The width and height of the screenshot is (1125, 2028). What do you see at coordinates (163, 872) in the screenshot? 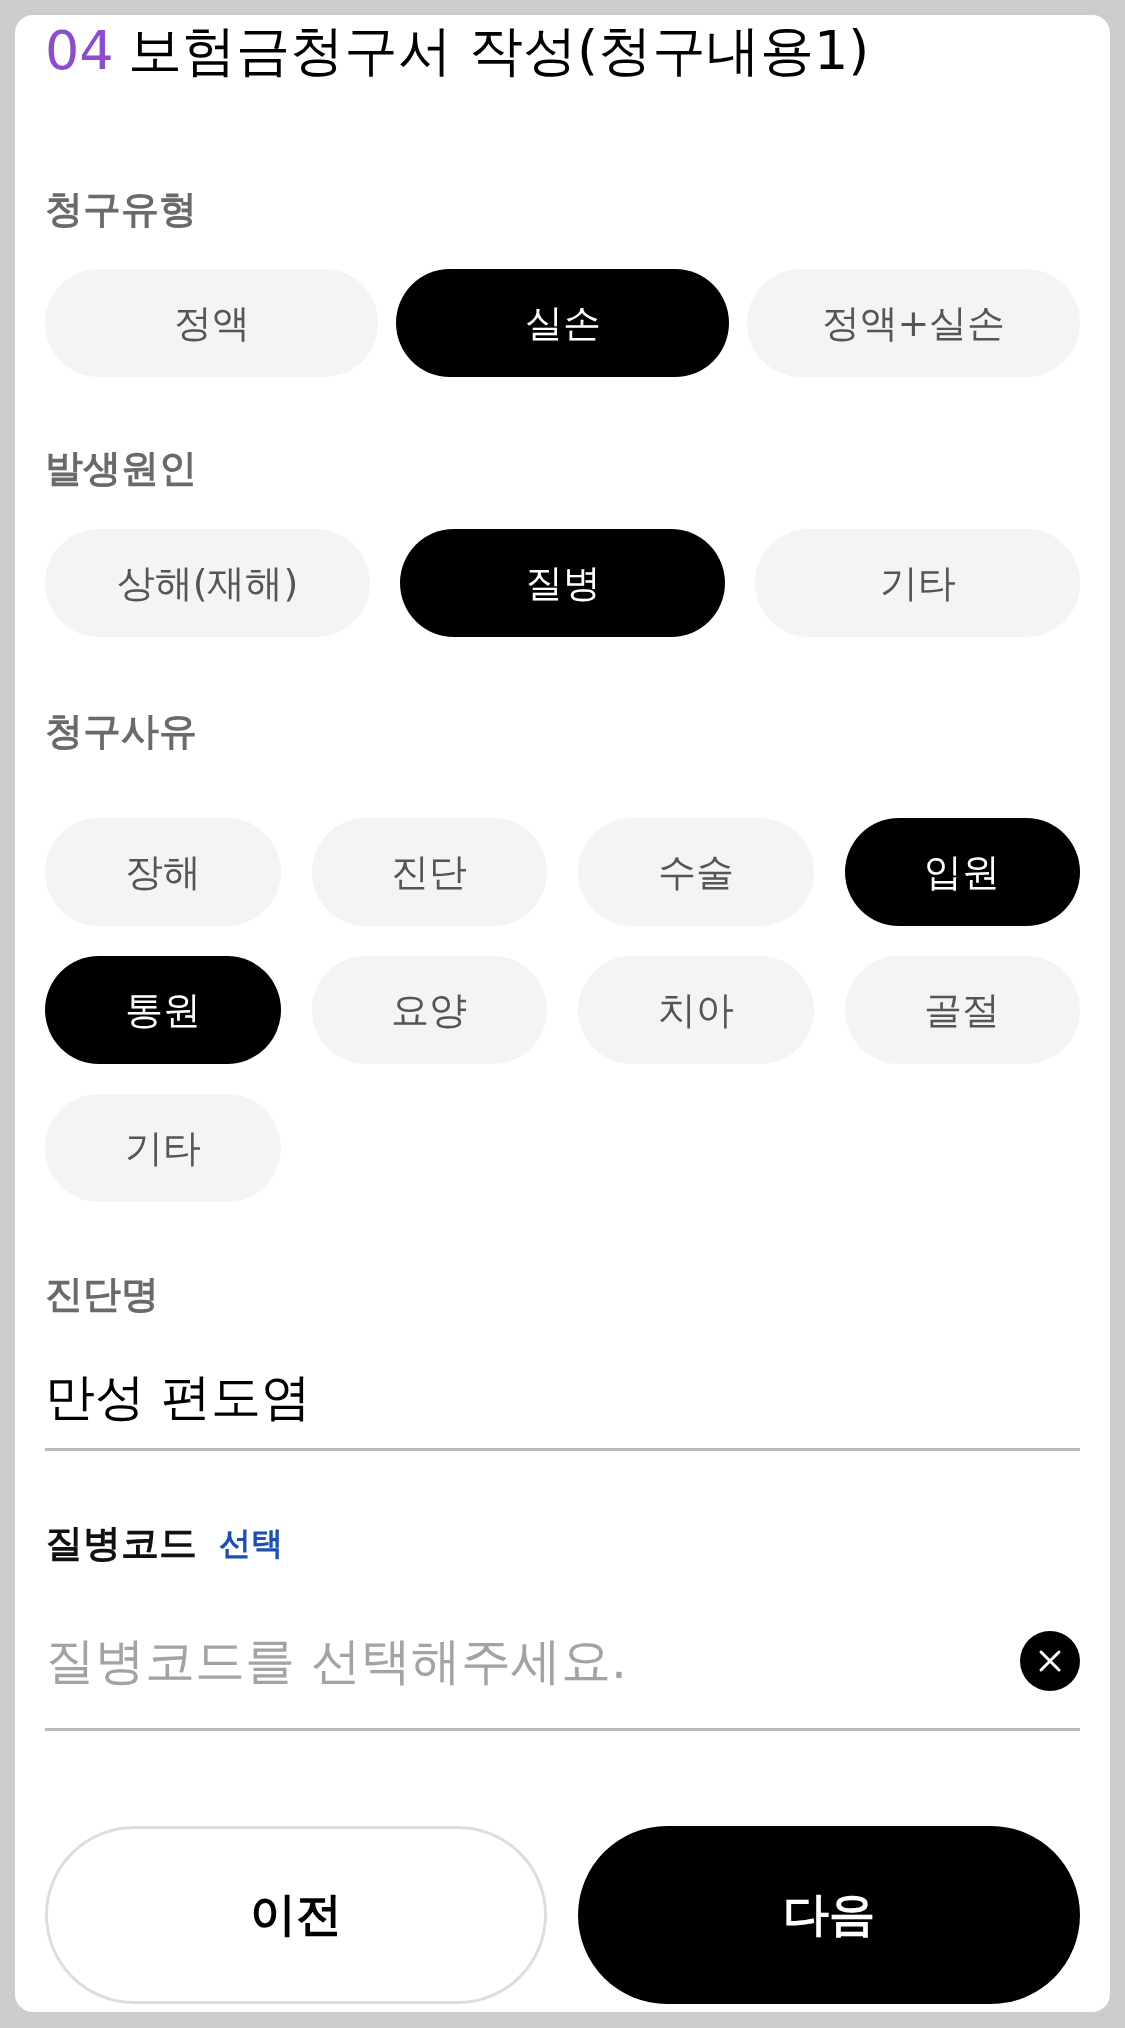
I see `option-chip: 장해` at bounding box center [163, 872].